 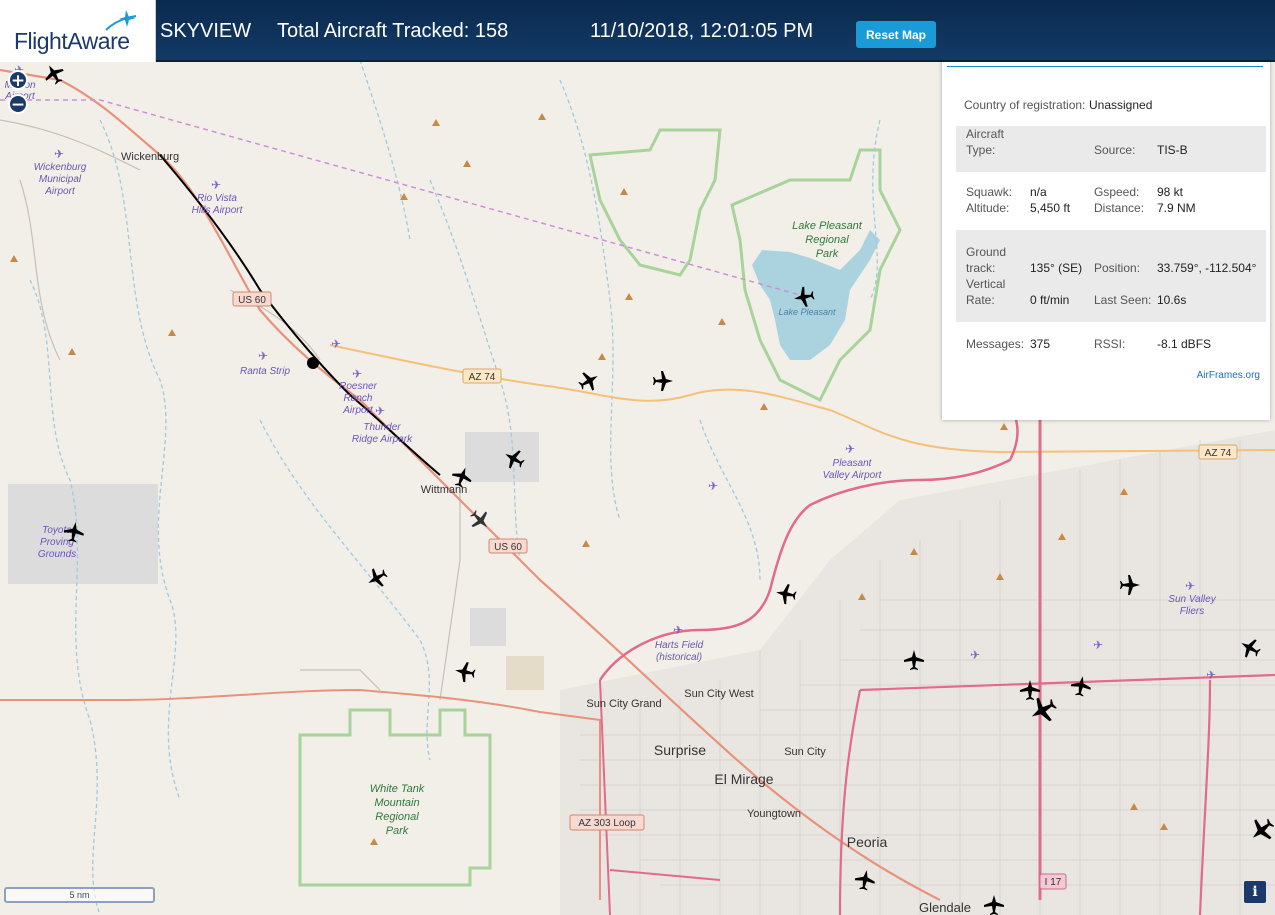 I want to click on svg-text: Sun City Grand, so click(x=623, y=704).